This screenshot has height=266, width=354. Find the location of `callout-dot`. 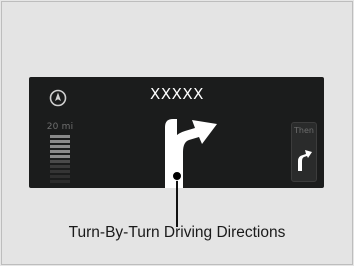

callout-dot is located at coordinates (177, 176).